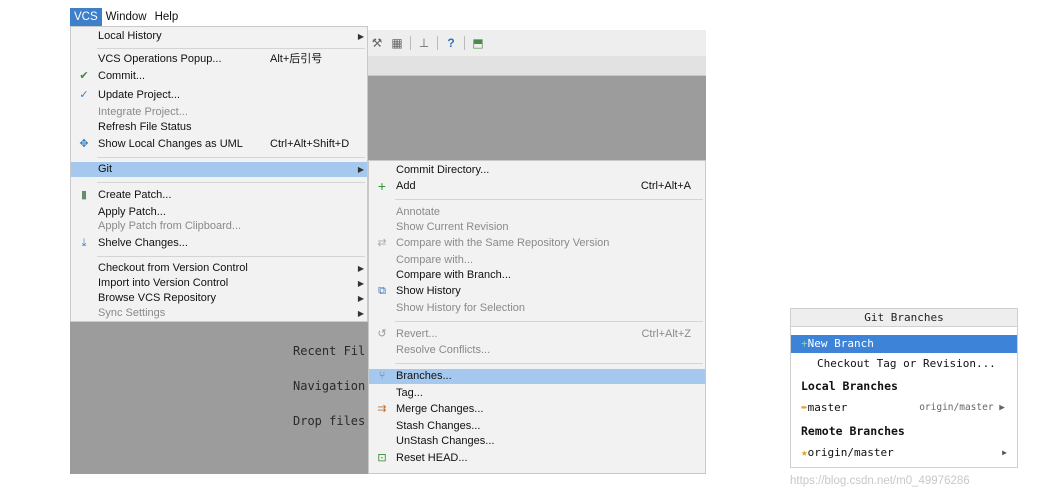 Image resolution: width=1045 pixels, height=503 pixels. Describe the element at coordinates (397, 43) in the screenshot. I see `structure-icon: ▦` at that location.